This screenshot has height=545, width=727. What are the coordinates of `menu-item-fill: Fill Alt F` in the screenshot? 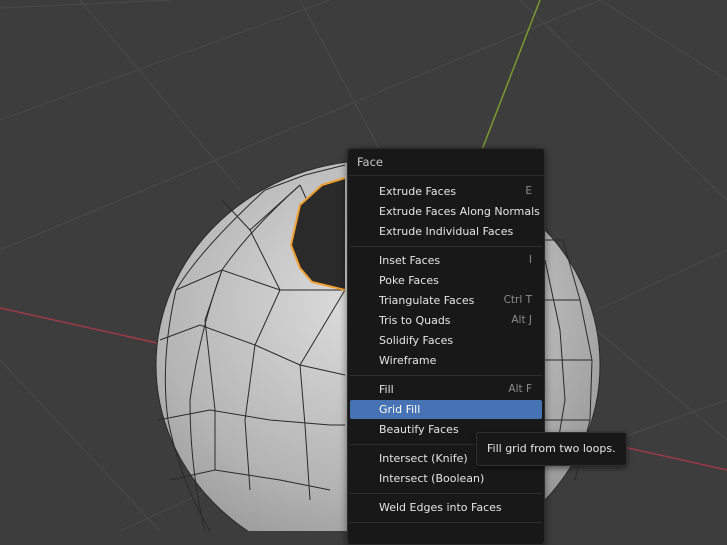 It's located at (446, 389).